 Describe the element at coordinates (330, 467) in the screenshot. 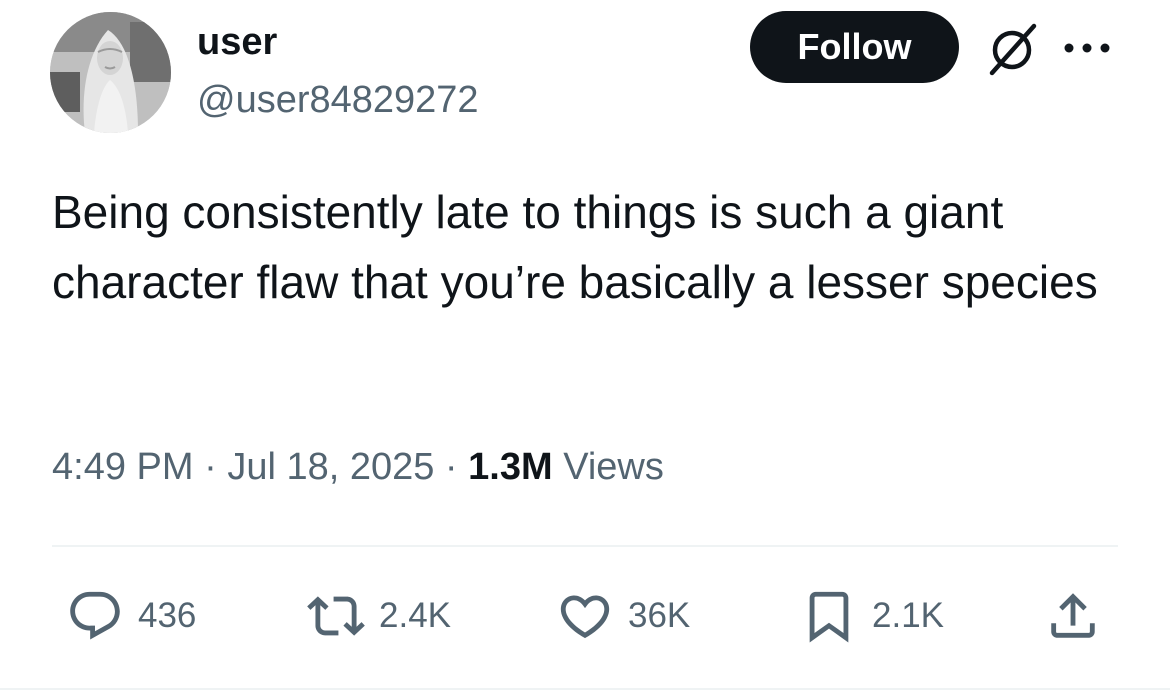

I see `tweet-date: Jul 18, 2025` at that location.